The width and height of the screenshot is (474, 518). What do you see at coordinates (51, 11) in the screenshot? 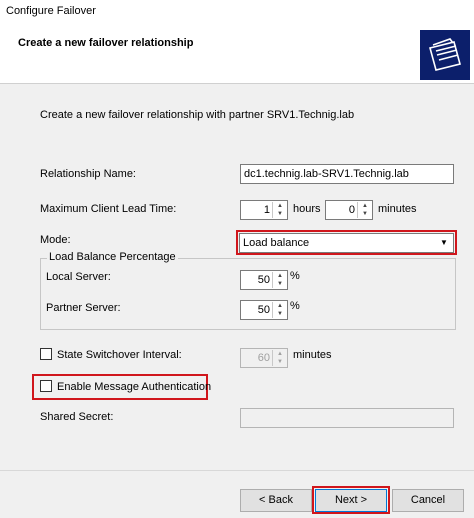
I see `window-title: Configure Failover` at bounding box center [51, 11].